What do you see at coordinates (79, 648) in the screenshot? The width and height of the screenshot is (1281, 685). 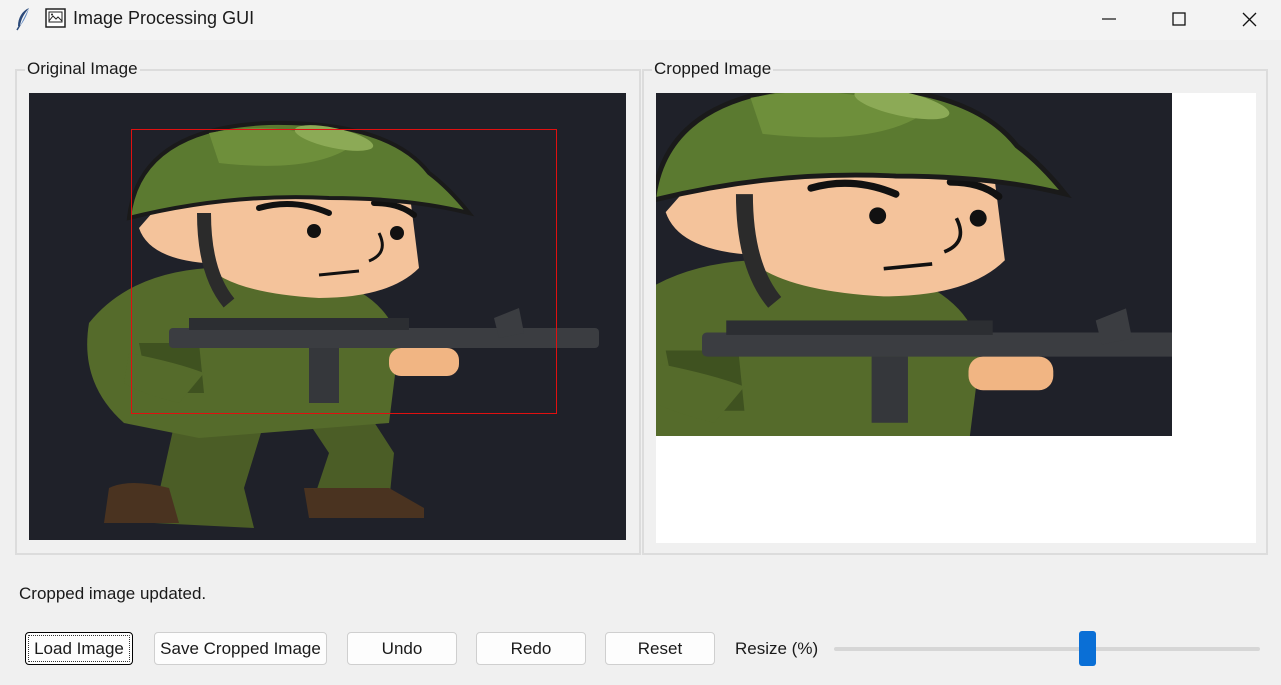 I see `load-image-button: Load Image` at bounding box center [79, 648].